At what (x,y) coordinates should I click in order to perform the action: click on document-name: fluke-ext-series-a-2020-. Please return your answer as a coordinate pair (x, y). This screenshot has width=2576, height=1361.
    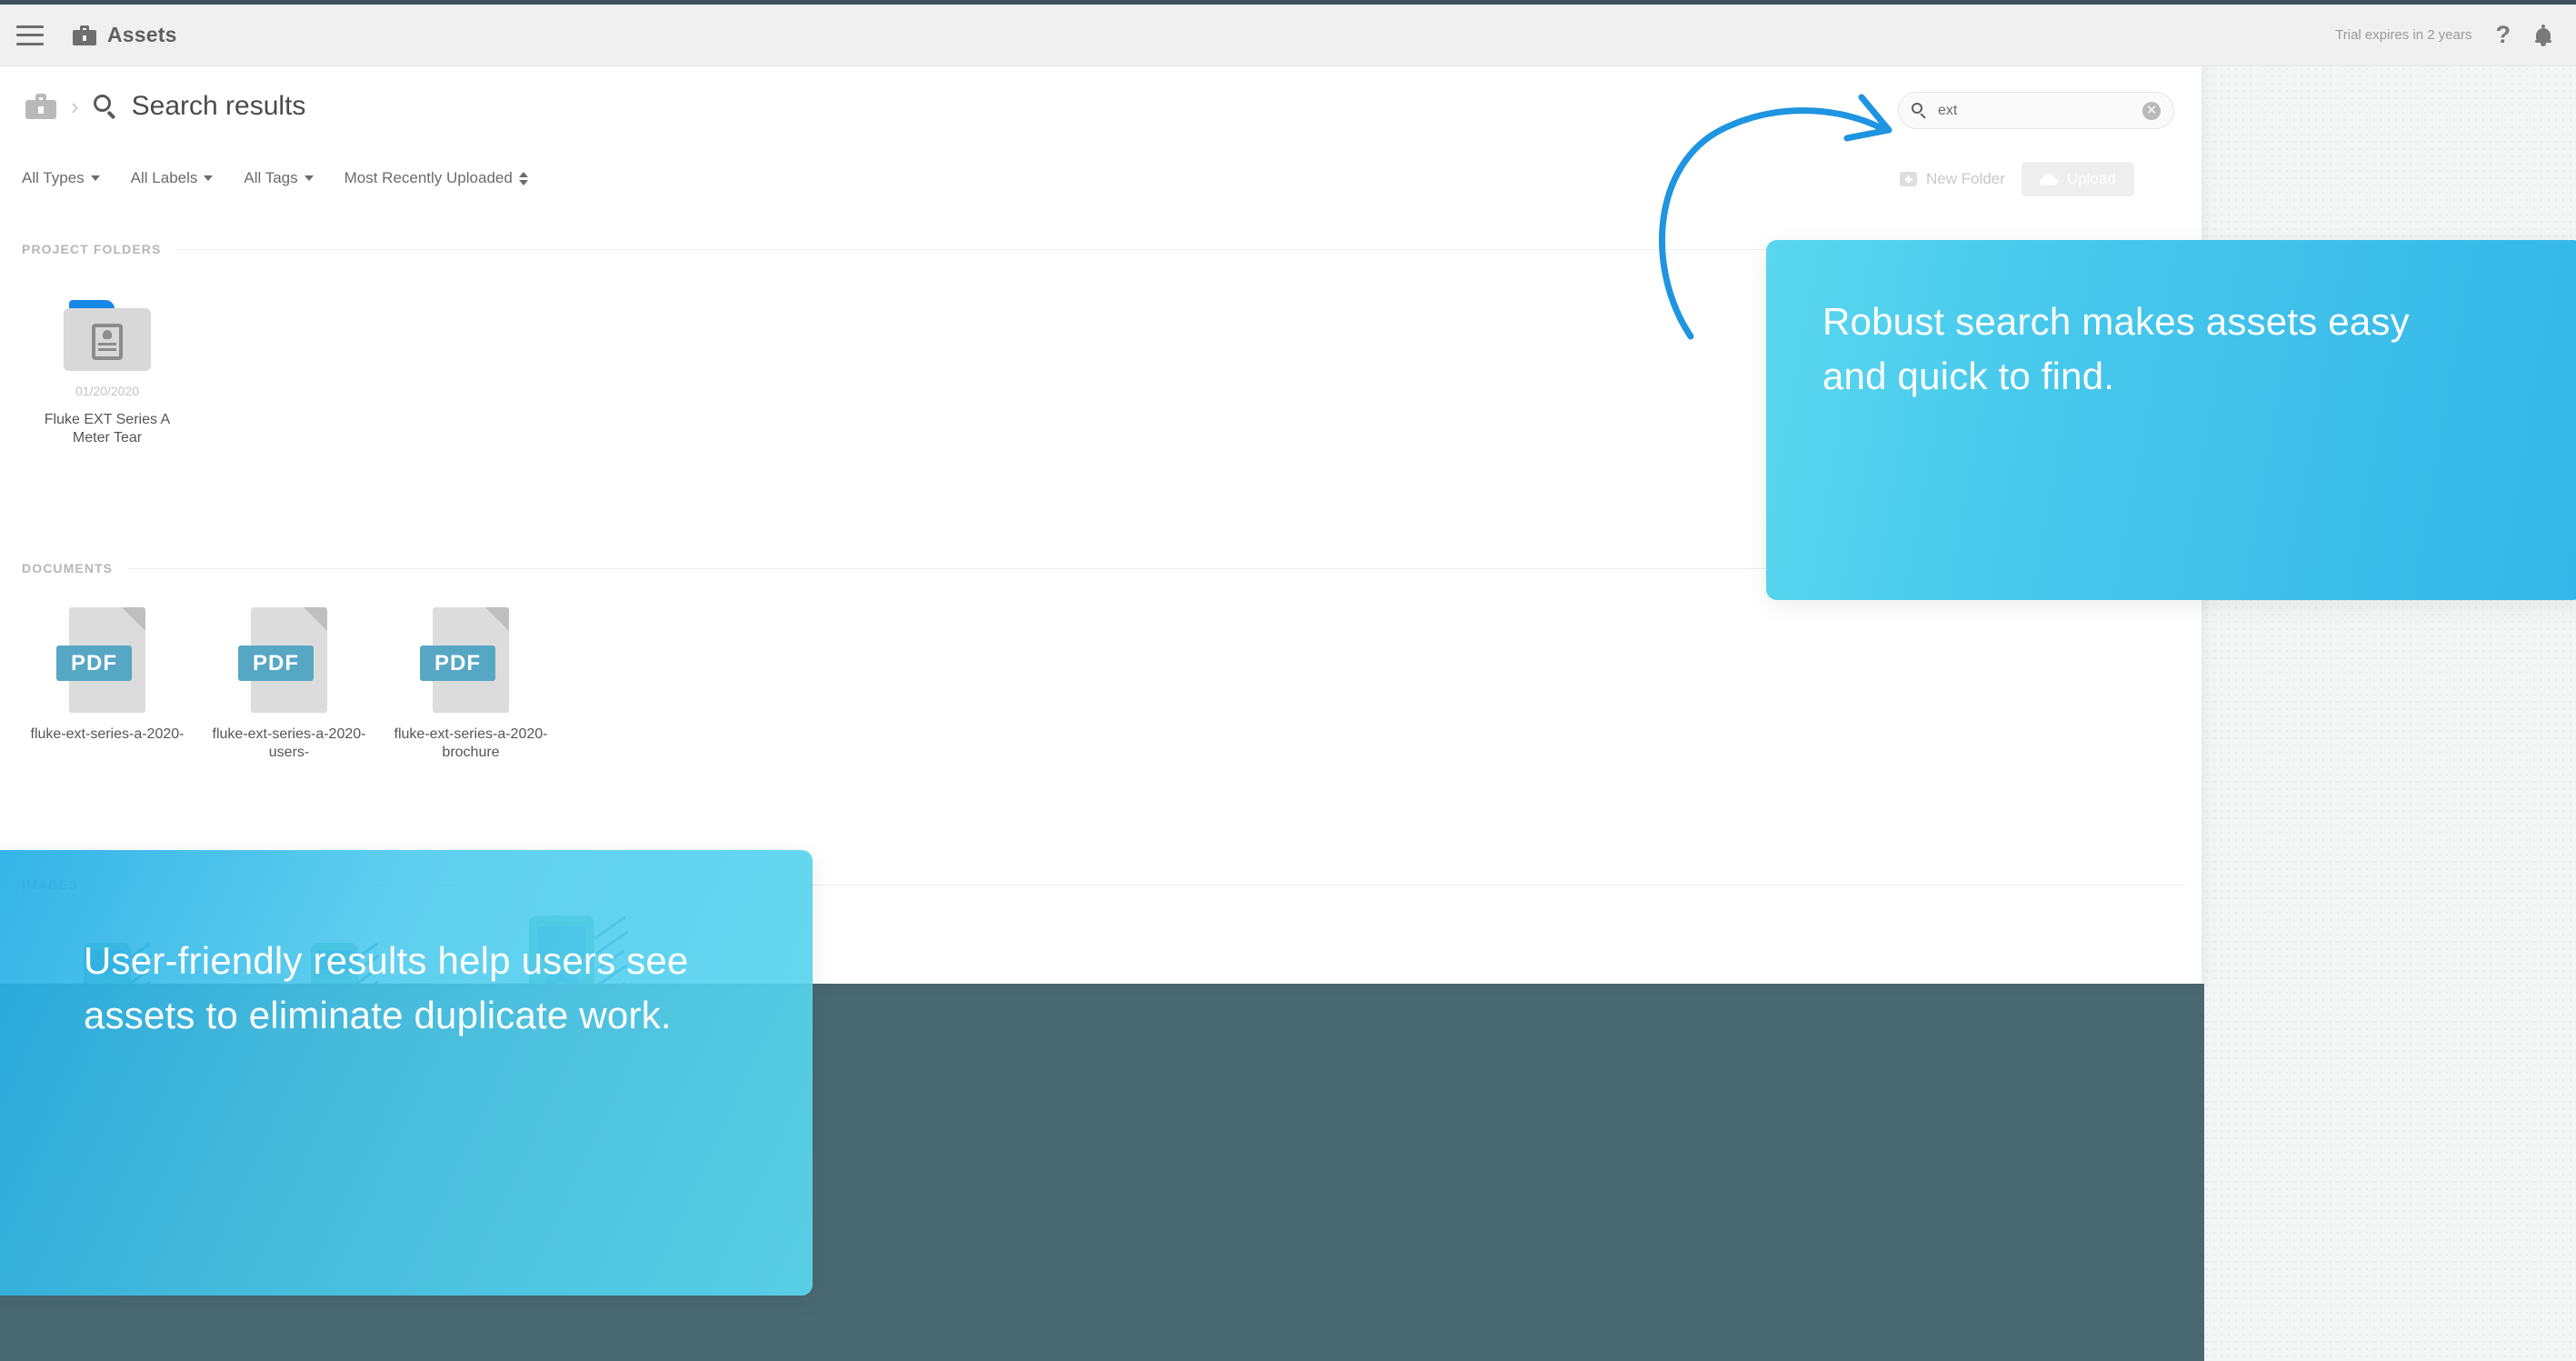
    Looking at the image, I should click on (107, 734).